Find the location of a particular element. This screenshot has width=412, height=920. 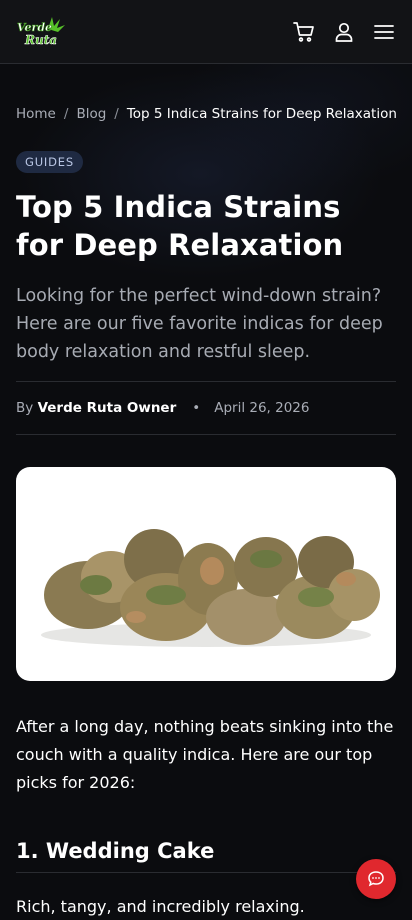

by-label: By is located at coordinates (25, 408).